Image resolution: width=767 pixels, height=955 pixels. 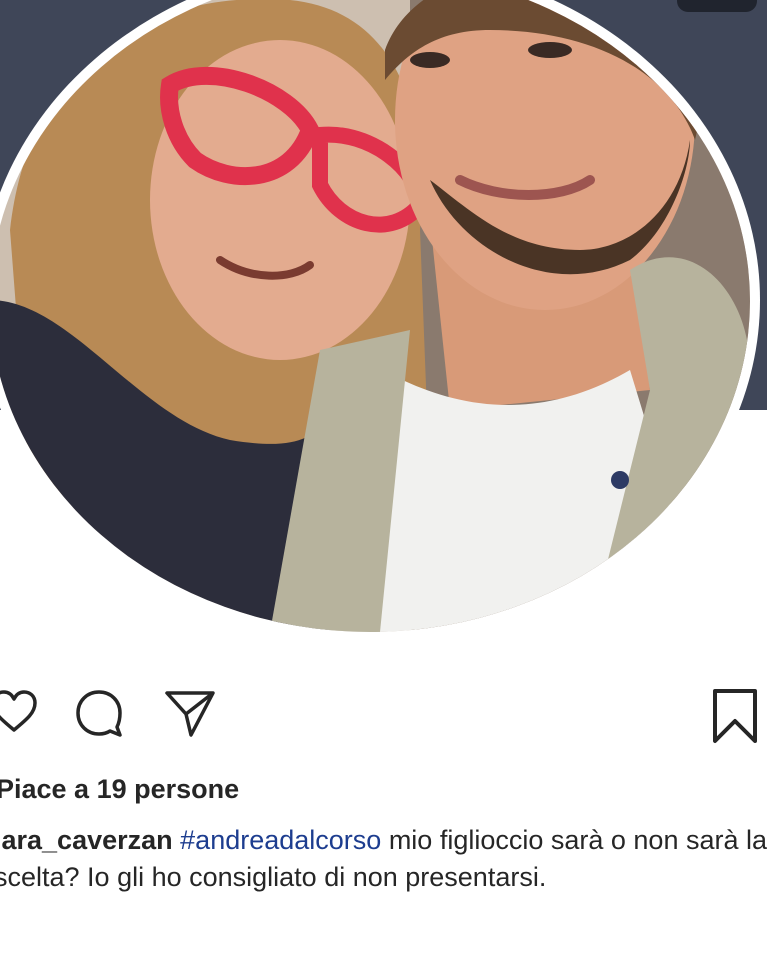 What do you see at coordinates (383, 715) in the screenshot?
I see `post-action-bar` at bounding box center [383, 715].